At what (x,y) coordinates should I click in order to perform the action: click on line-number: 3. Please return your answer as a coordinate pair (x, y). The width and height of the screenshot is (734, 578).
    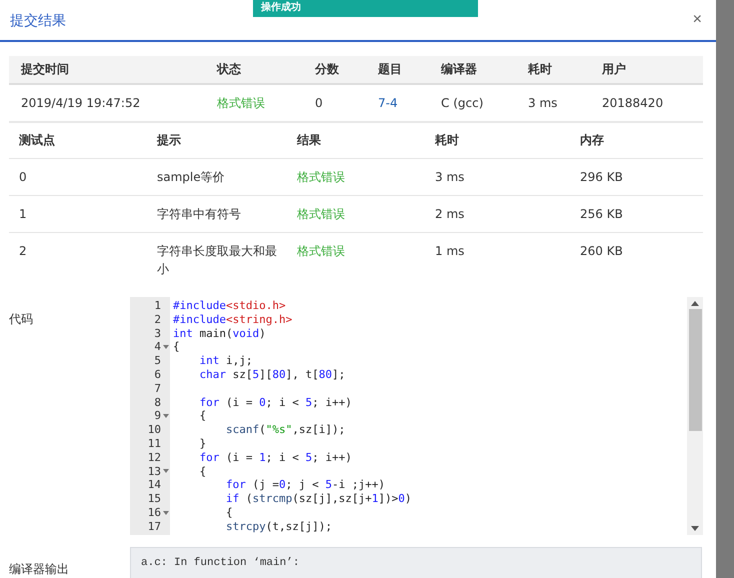
    Looking at the image, I should click on (157, 333).